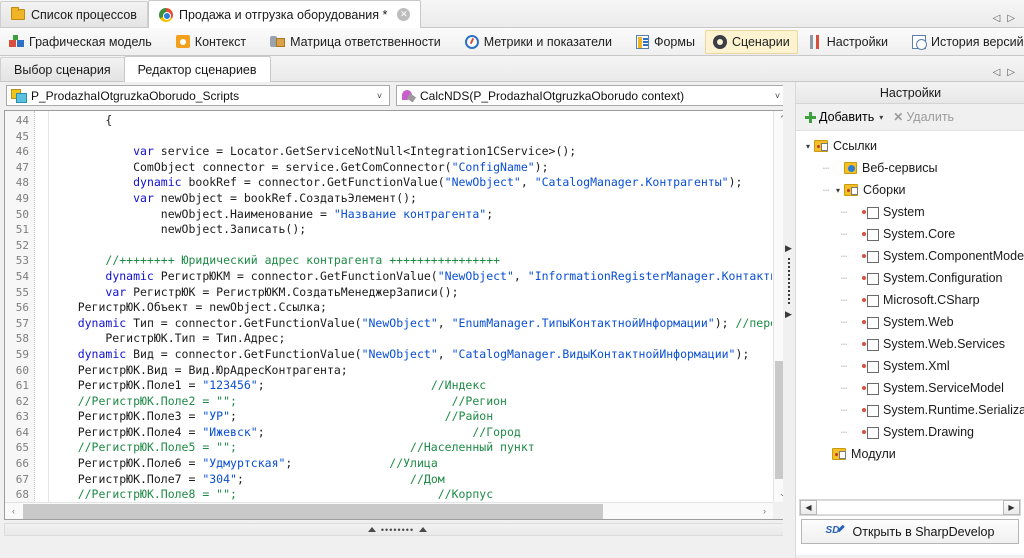 The image size is (1024, 558). Describe the element at coordinates (284, 14) in the screenshot. I see `document-tab-sales-shipment: Продажа и отгрузка оборудования * ✕` at that location.